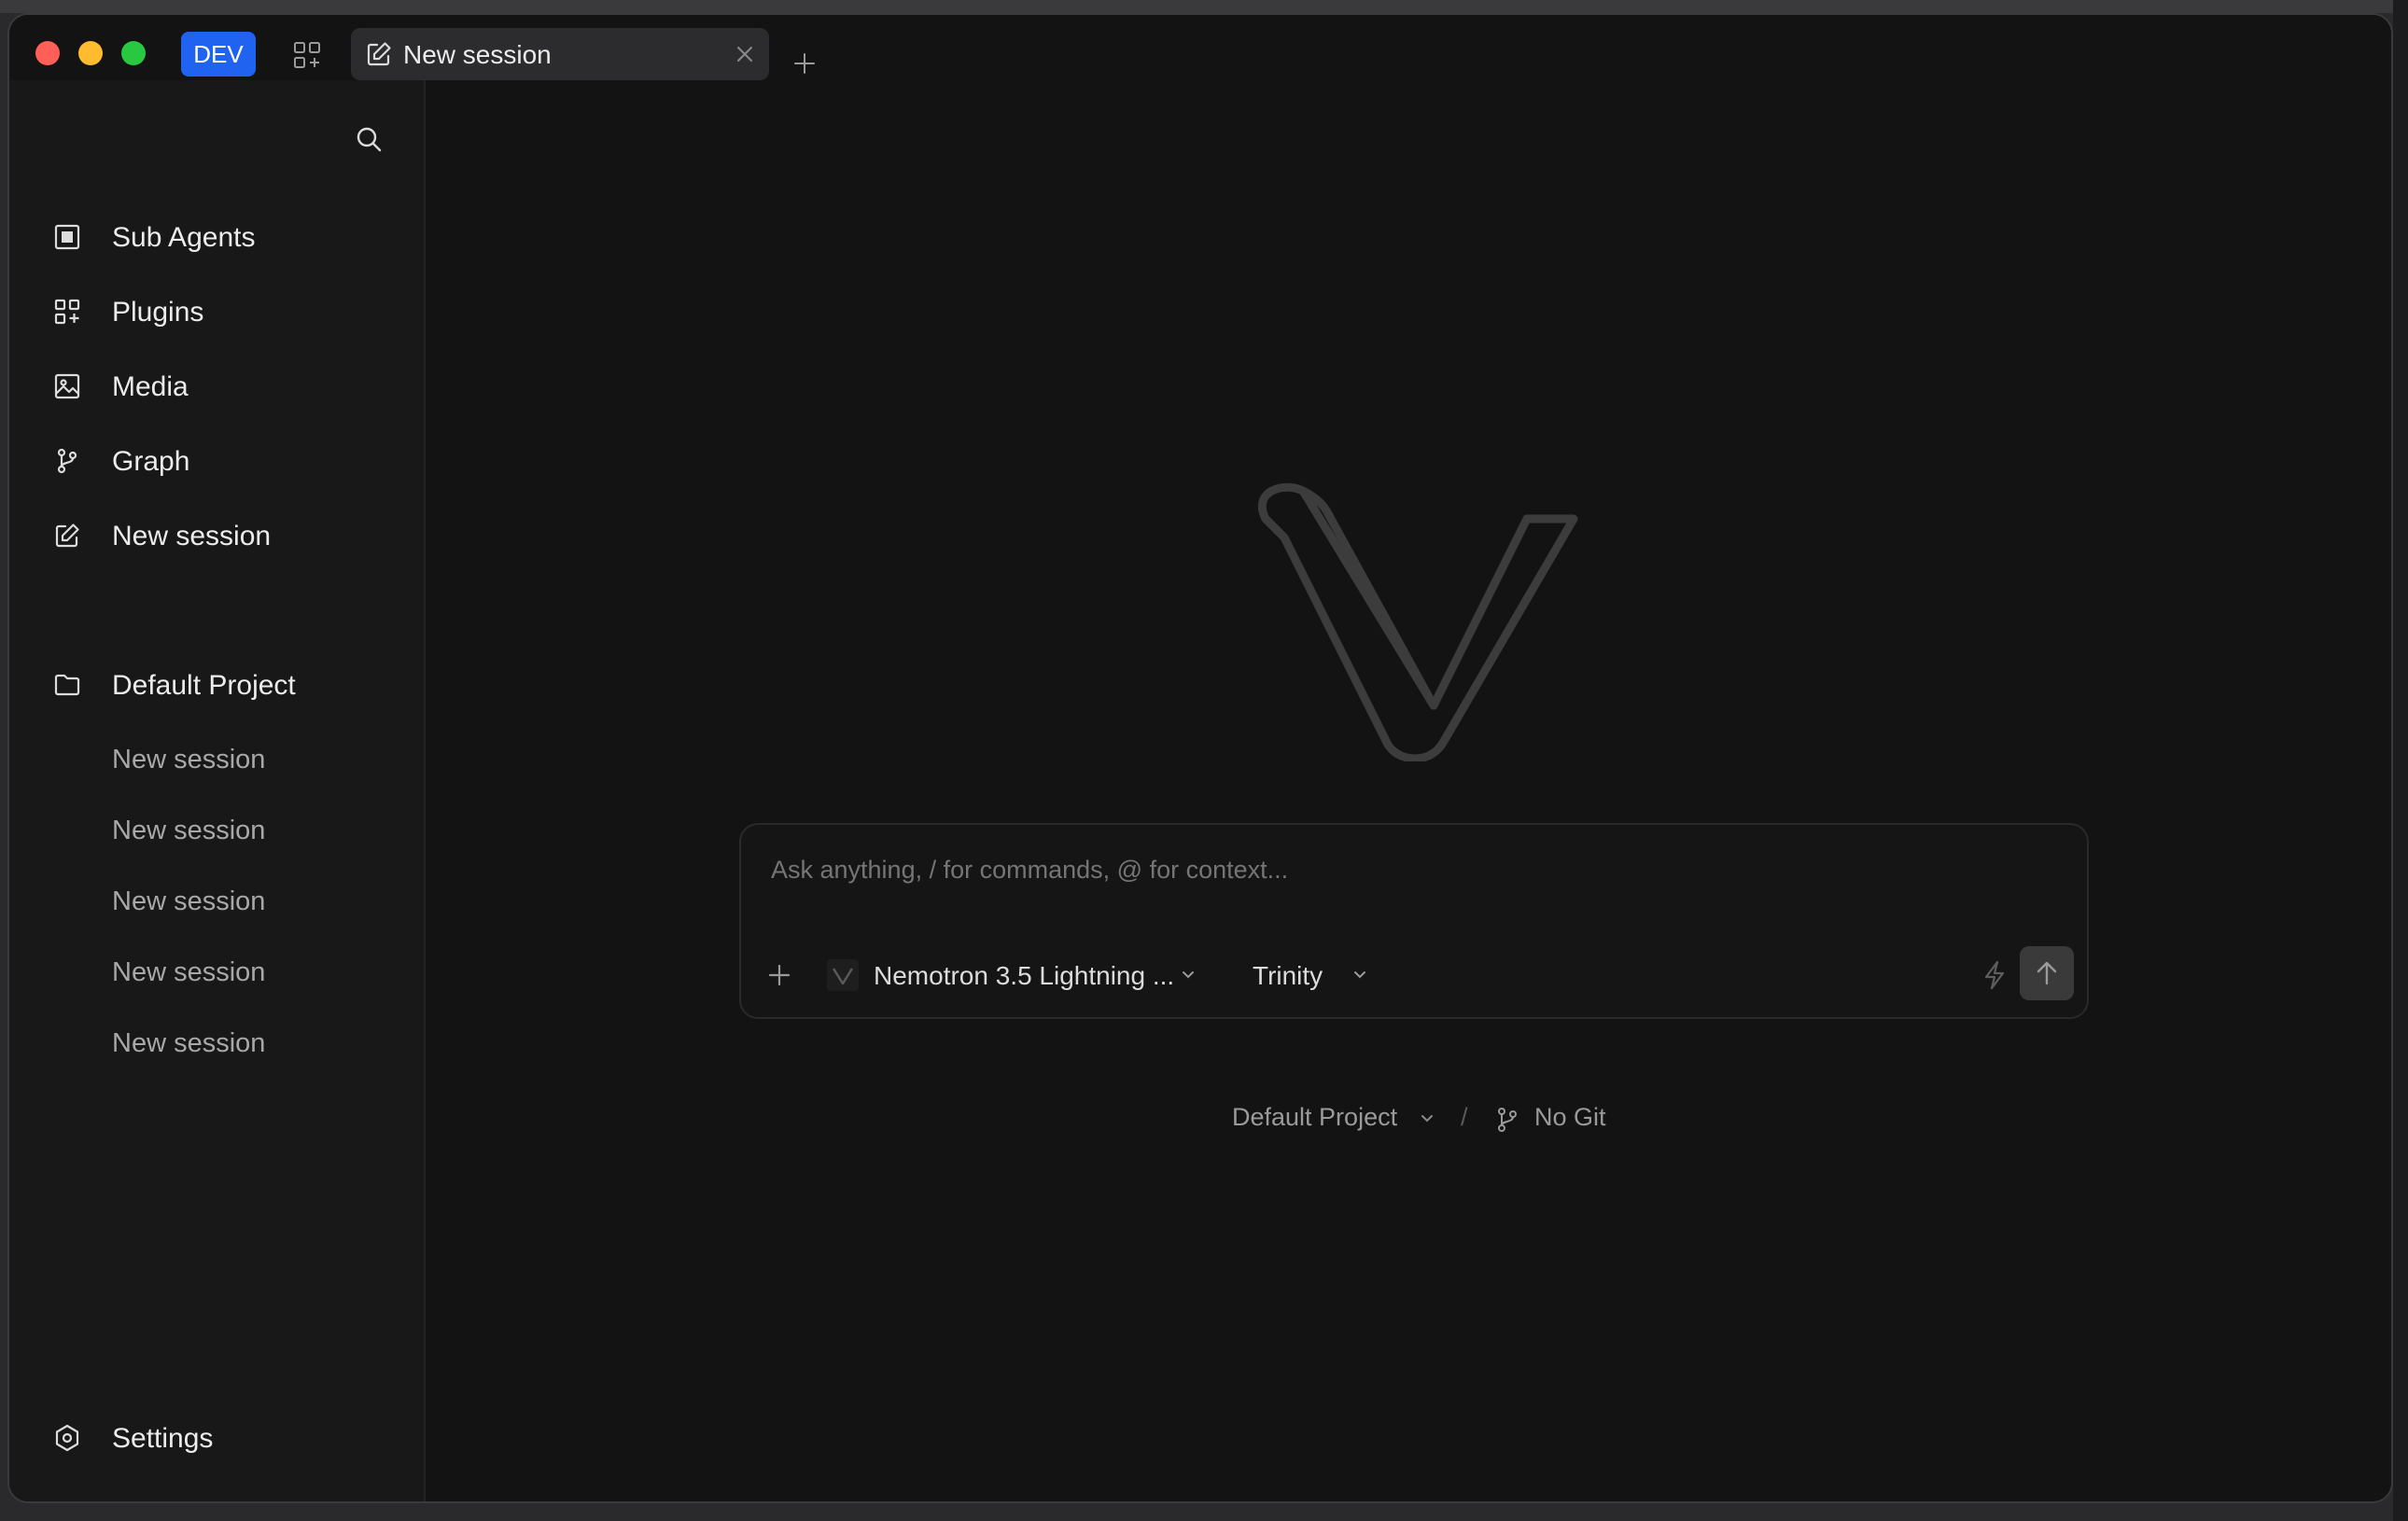 Image resolution: width=2408 pixels, height=1521 pixels. I want to click on close-window-button, so click(47, 53).